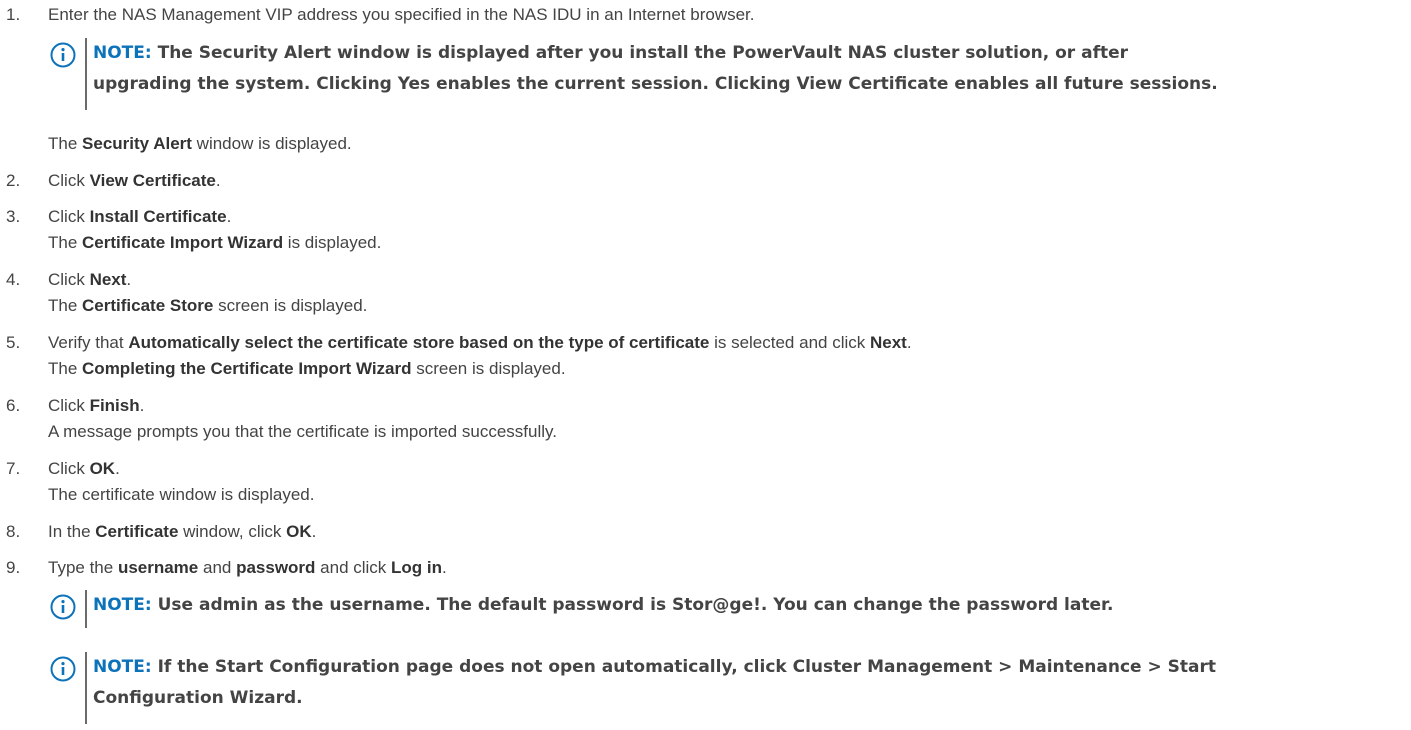 The image size is (1411, 730). Describe the element at coordinates (152, 180) in the screenshot. I see `ui-term: View Certificate` at that location.